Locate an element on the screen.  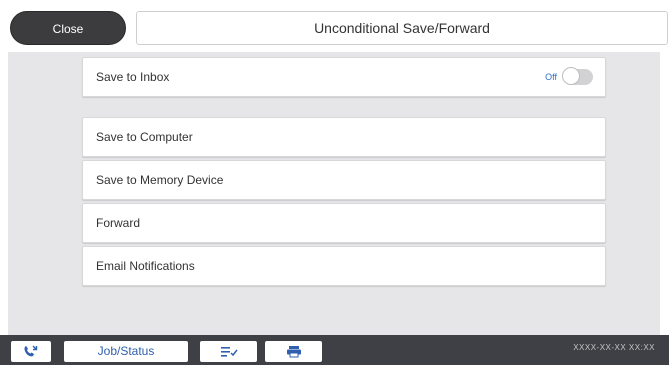
toggle-switch is located at coordinates (577, 76).